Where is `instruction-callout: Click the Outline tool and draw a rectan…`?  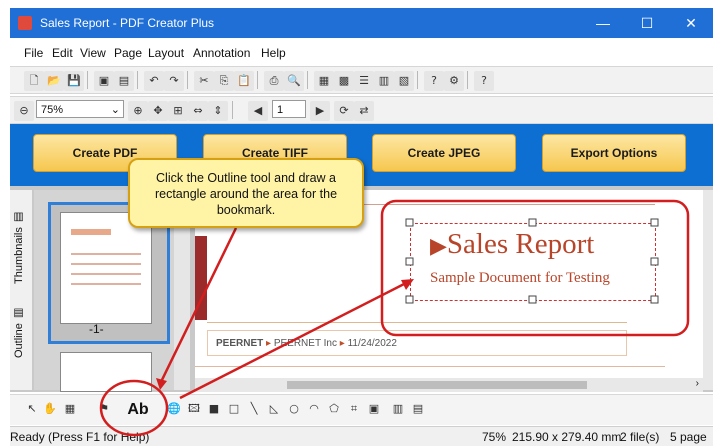 instruction-callout: Click the Outline tool and draw a rectan… is located at coordinates (246, 193).